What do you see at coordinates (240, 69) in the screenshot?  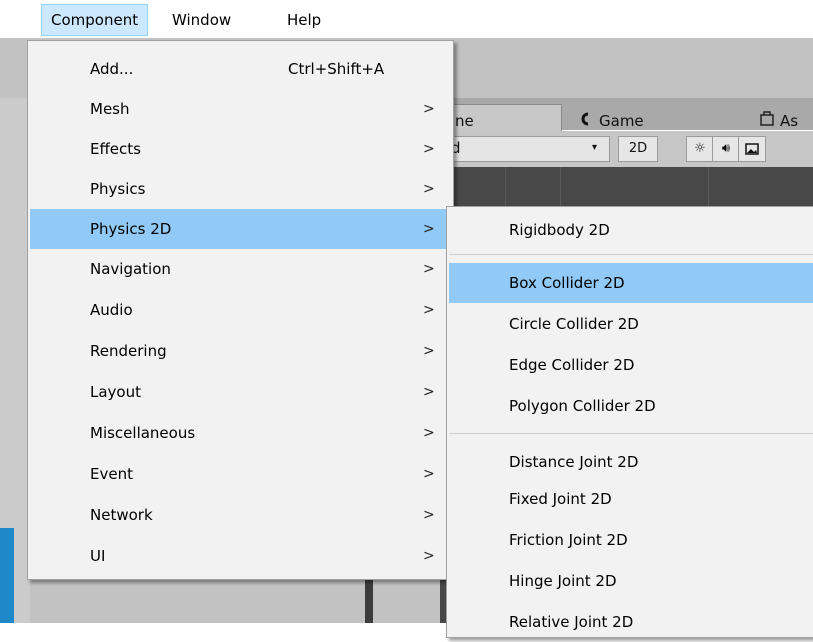 I see `menu-item-add: Add... Ctrl+Shift+A` at bounding box center [240, 69].